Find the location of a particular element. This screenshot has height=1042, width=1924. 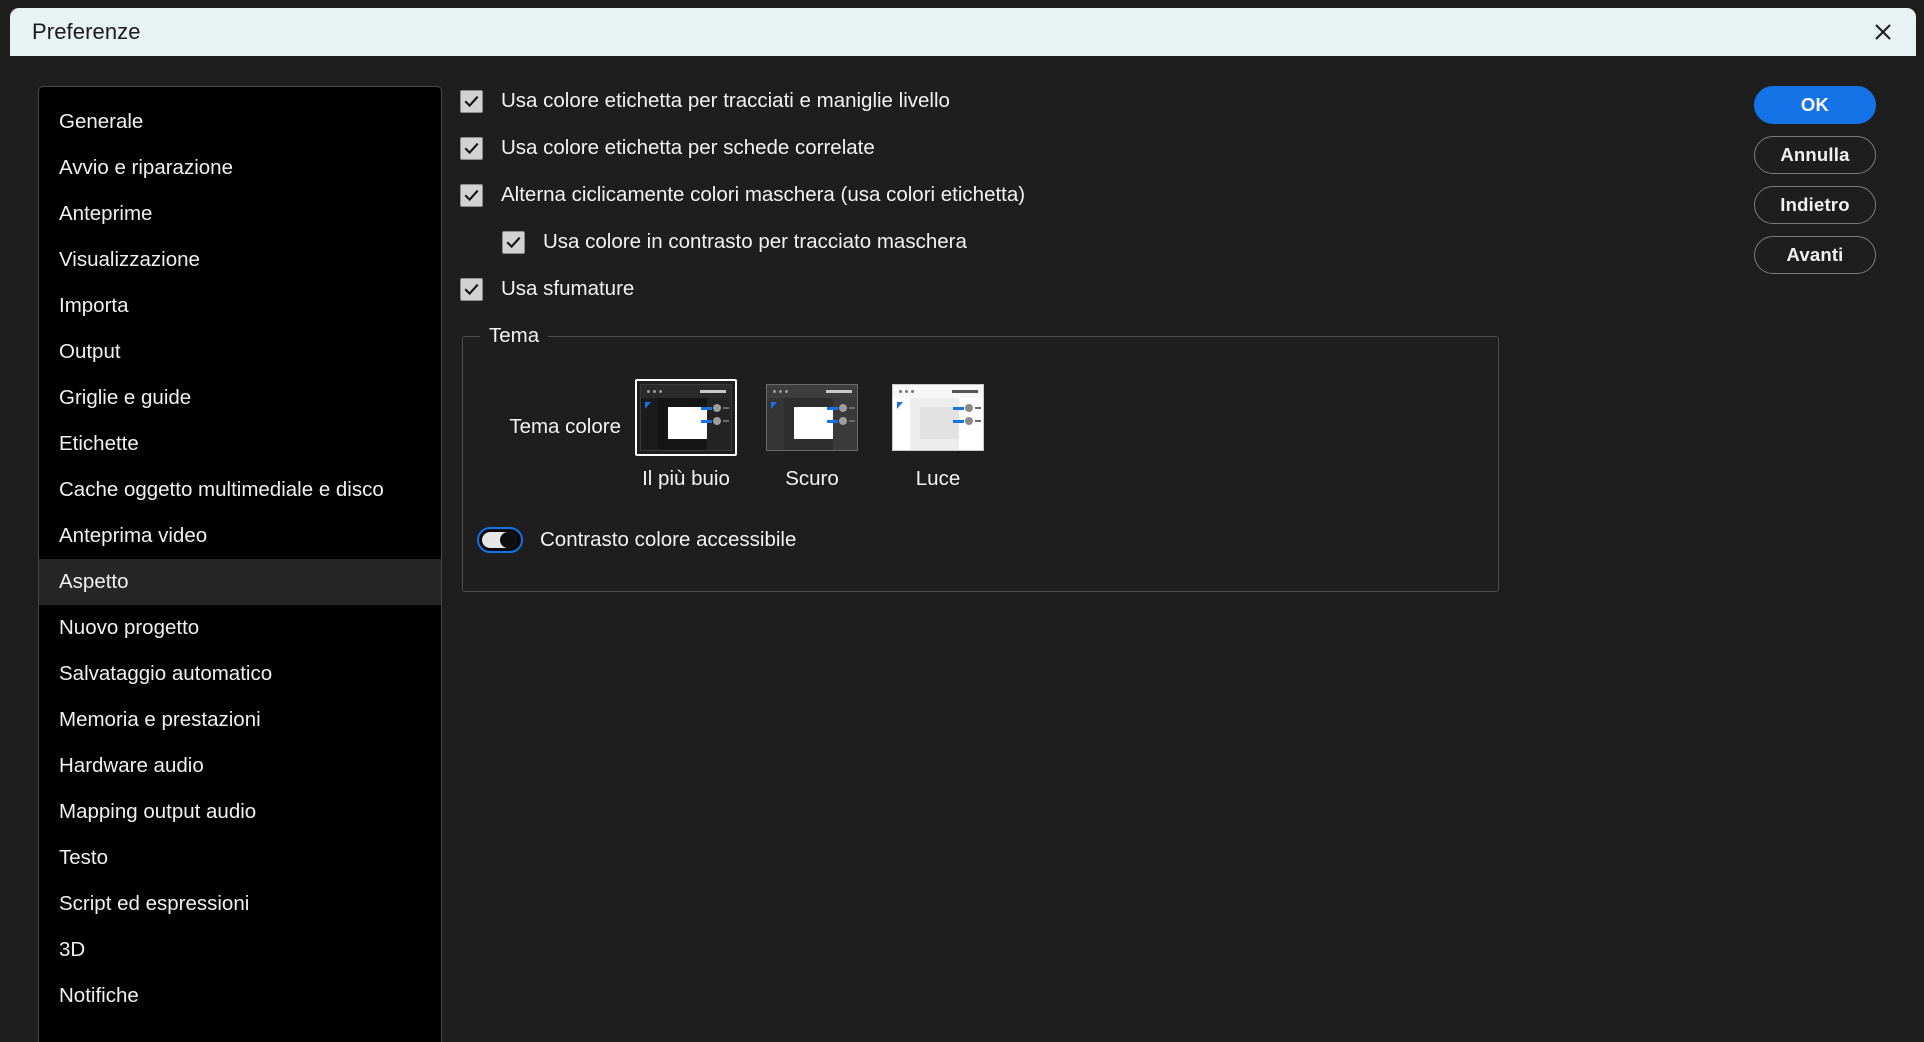

checkbox-contrast-mask-path is located at coordinates (513, 242).